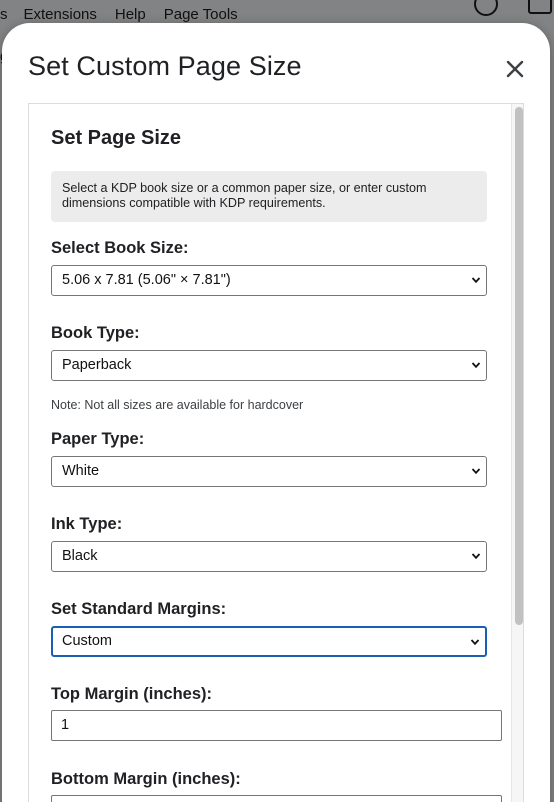 The width and height of the screenshot is (554, 802). Describe the element at coordinates (132, 694) in the screenshot. I see `top-margin-label: Top Margin (inches):` at that location.